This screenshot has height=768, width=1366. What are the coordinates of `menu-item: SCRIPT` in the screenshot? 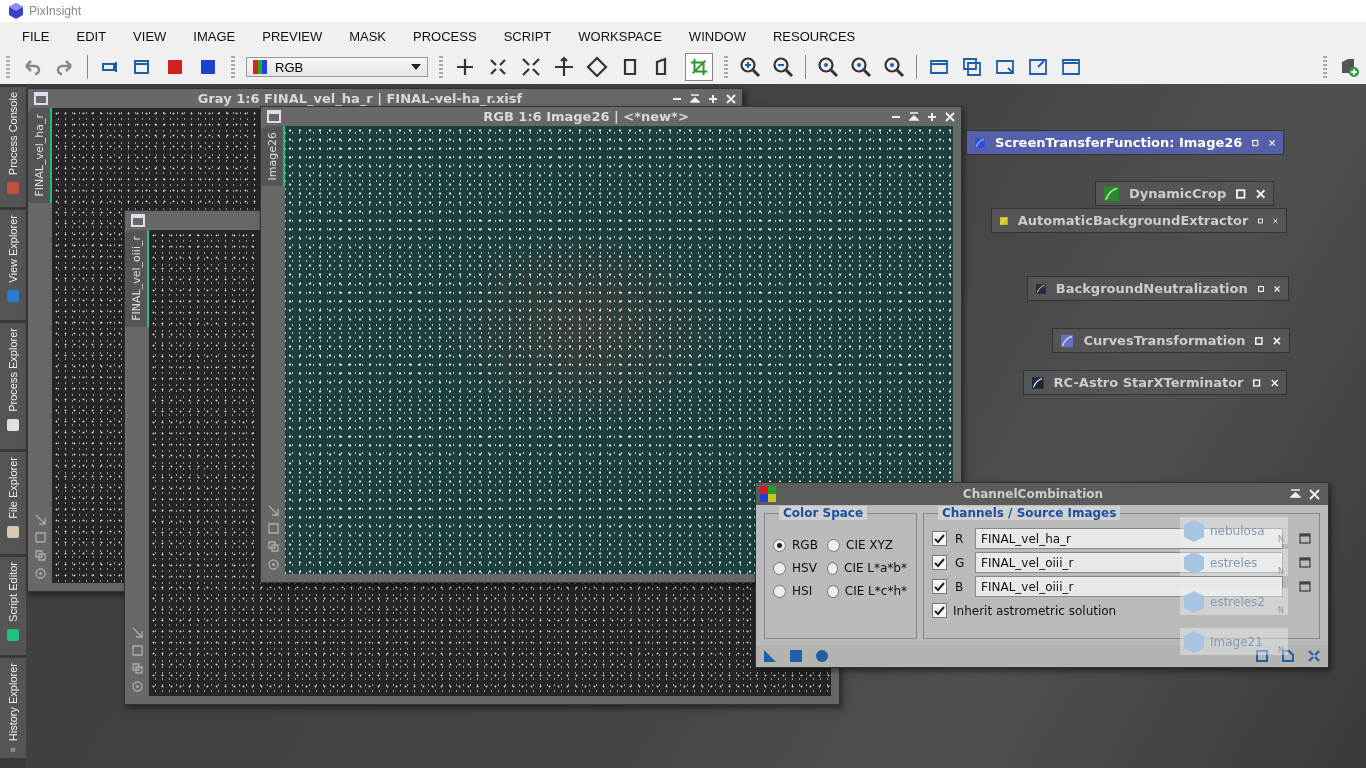 It's located at (527, 36).